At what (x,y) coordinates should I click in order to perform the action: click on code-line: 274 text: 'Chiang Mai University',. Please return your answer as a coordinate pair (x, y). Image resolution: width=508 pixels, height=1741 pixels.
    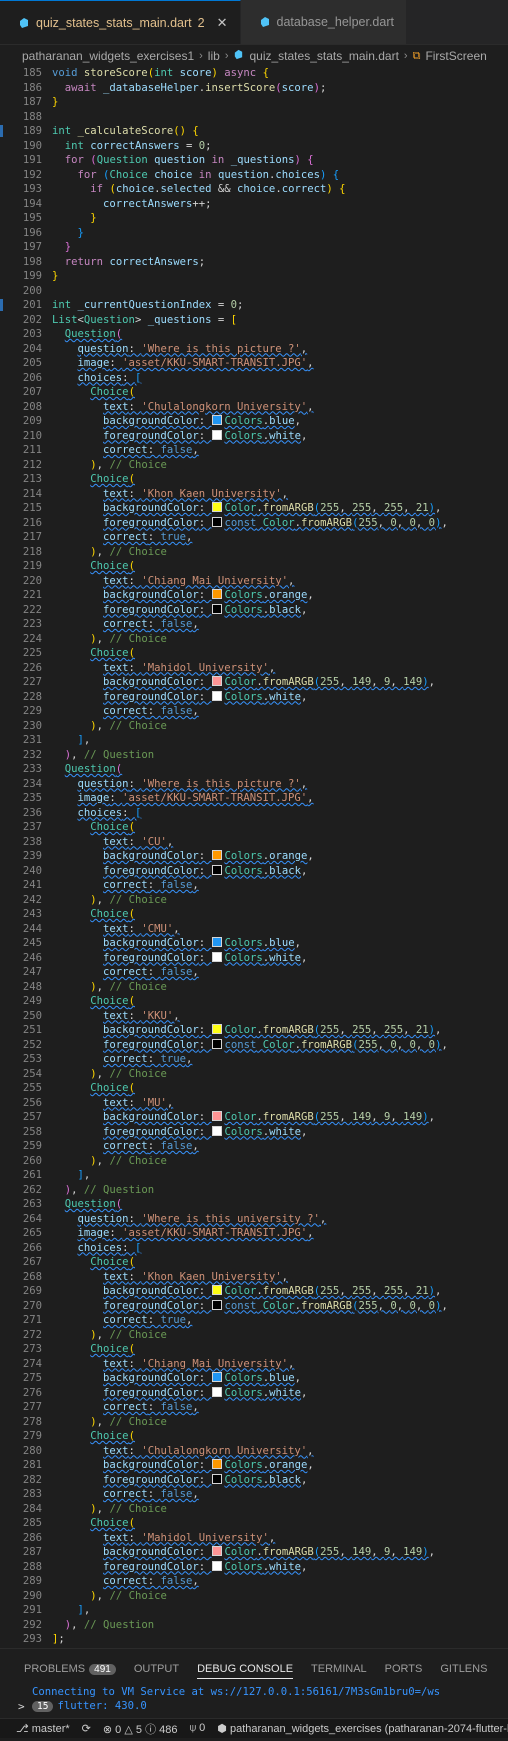
    Looking at the image, I should click on (254, 1364).